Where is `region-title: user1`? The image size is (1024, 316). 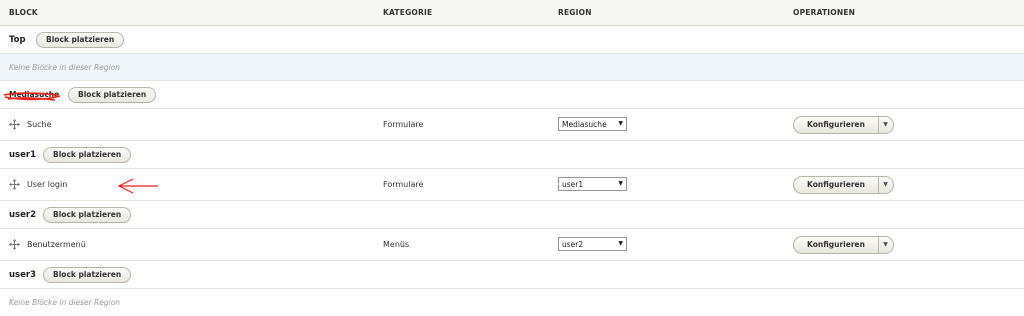 region-title: user1 is located at coordinates (22, 155).